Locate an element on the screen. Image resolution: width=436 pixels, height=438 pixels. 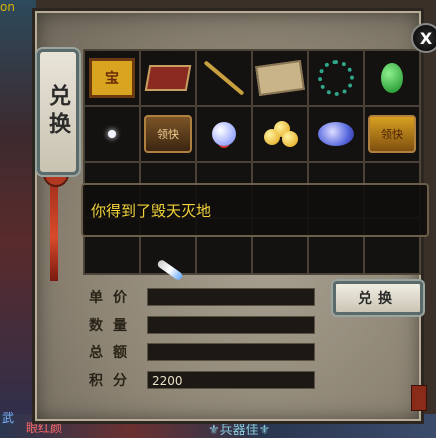
pearl-icon is located at coordinates (112, 134).